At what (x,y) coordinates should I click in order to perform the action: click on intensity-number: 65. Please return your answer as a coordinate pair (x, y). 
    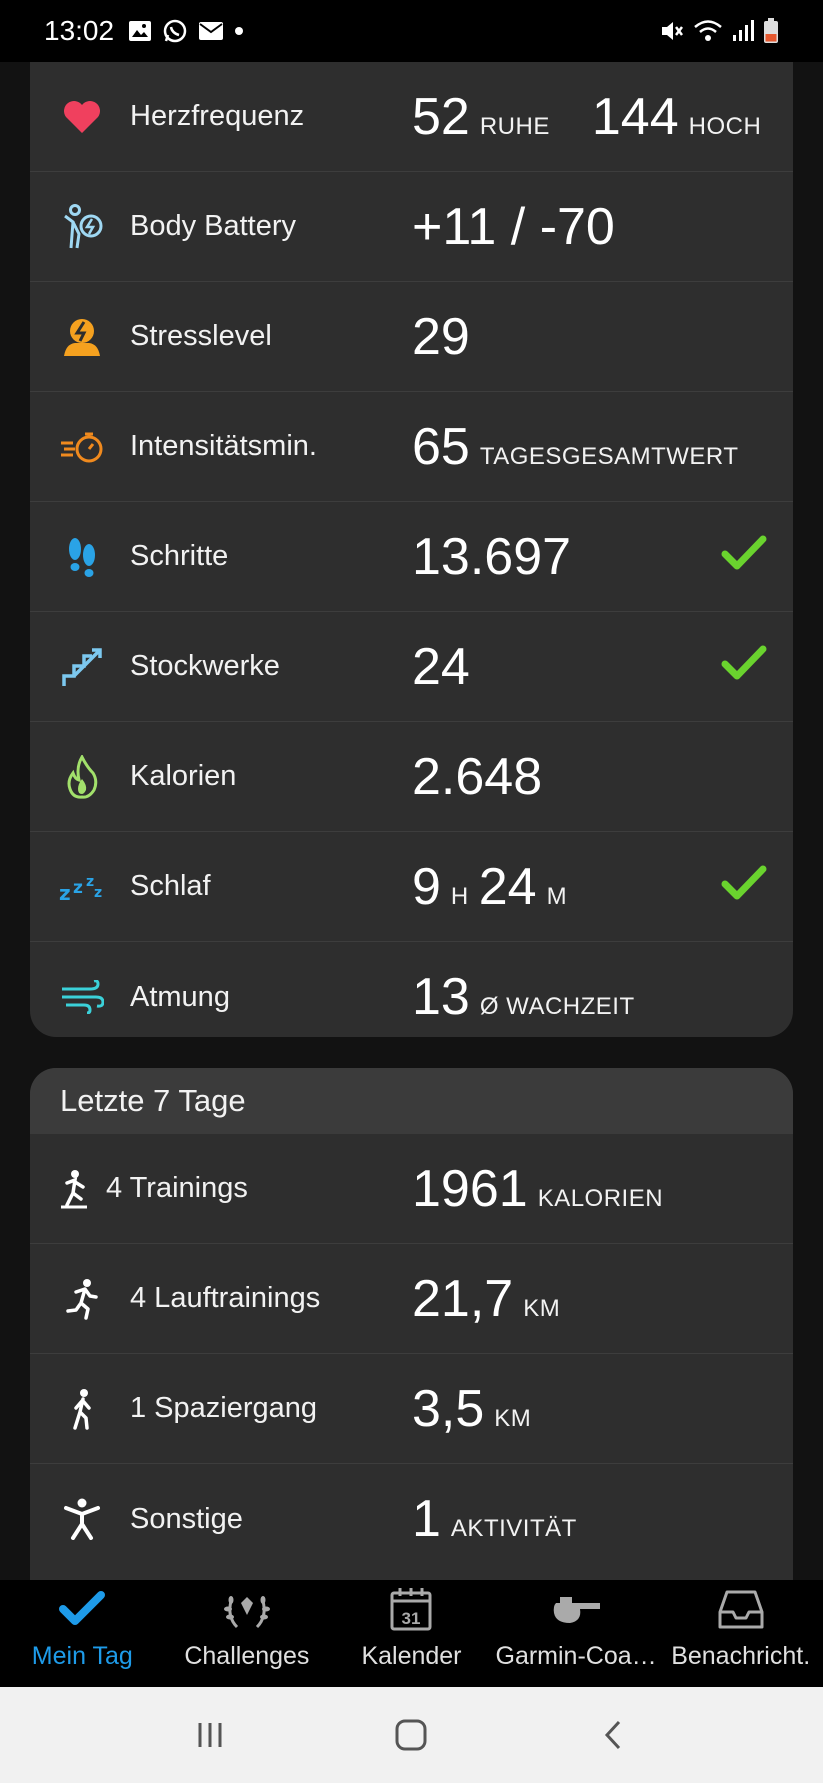
    Looking at the image, I should click on (441, 446).